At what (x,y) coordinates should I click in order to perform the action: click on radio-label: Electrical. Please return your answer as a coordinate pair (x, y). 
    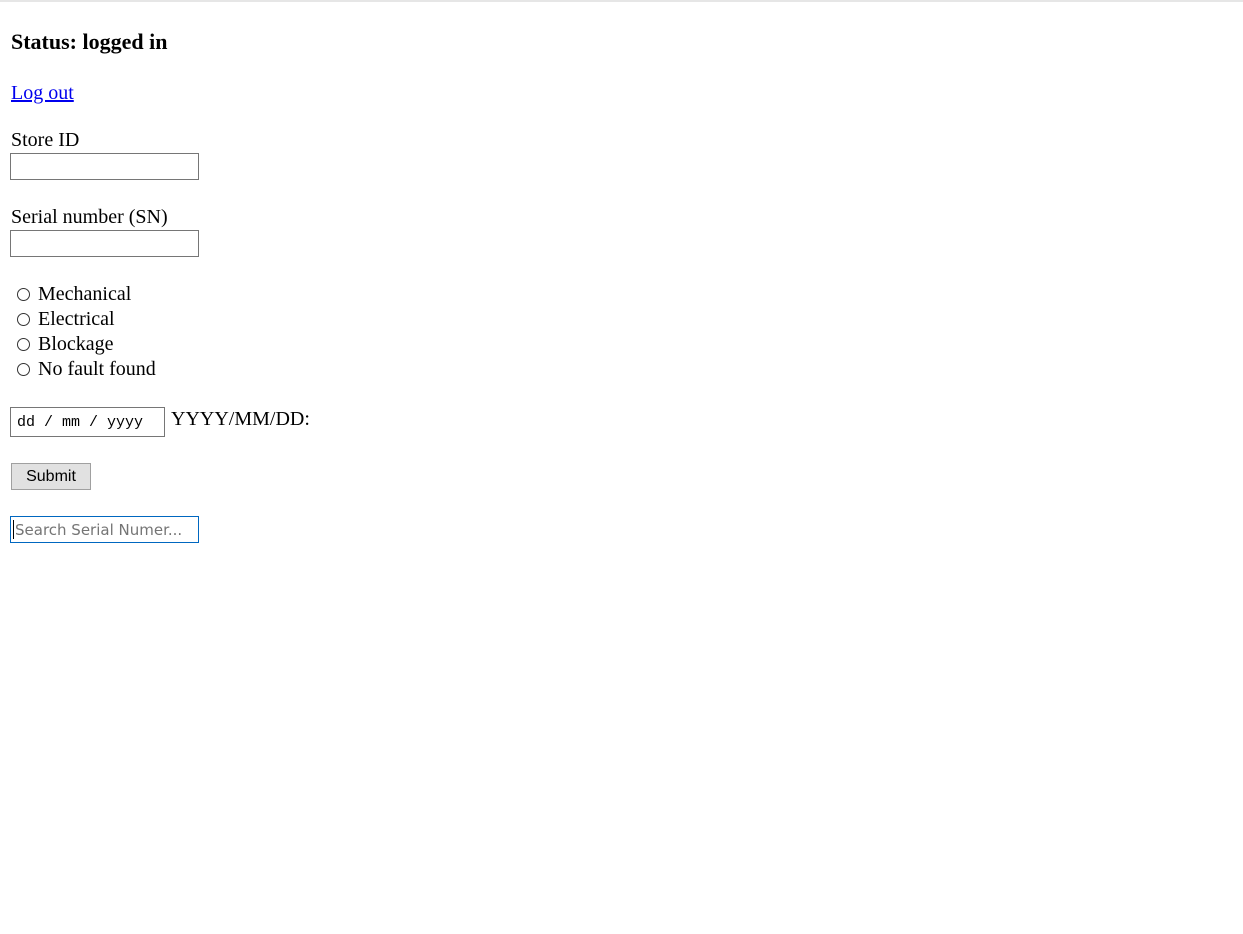
    Looking at the image, I should click on (76, 319).